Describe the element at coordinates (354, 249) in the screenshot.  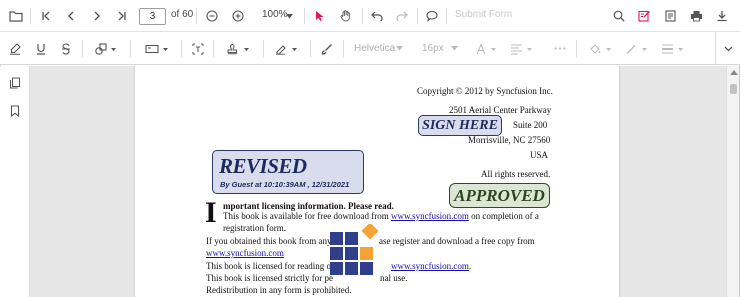
I see `syncfusion-logo` at that location.